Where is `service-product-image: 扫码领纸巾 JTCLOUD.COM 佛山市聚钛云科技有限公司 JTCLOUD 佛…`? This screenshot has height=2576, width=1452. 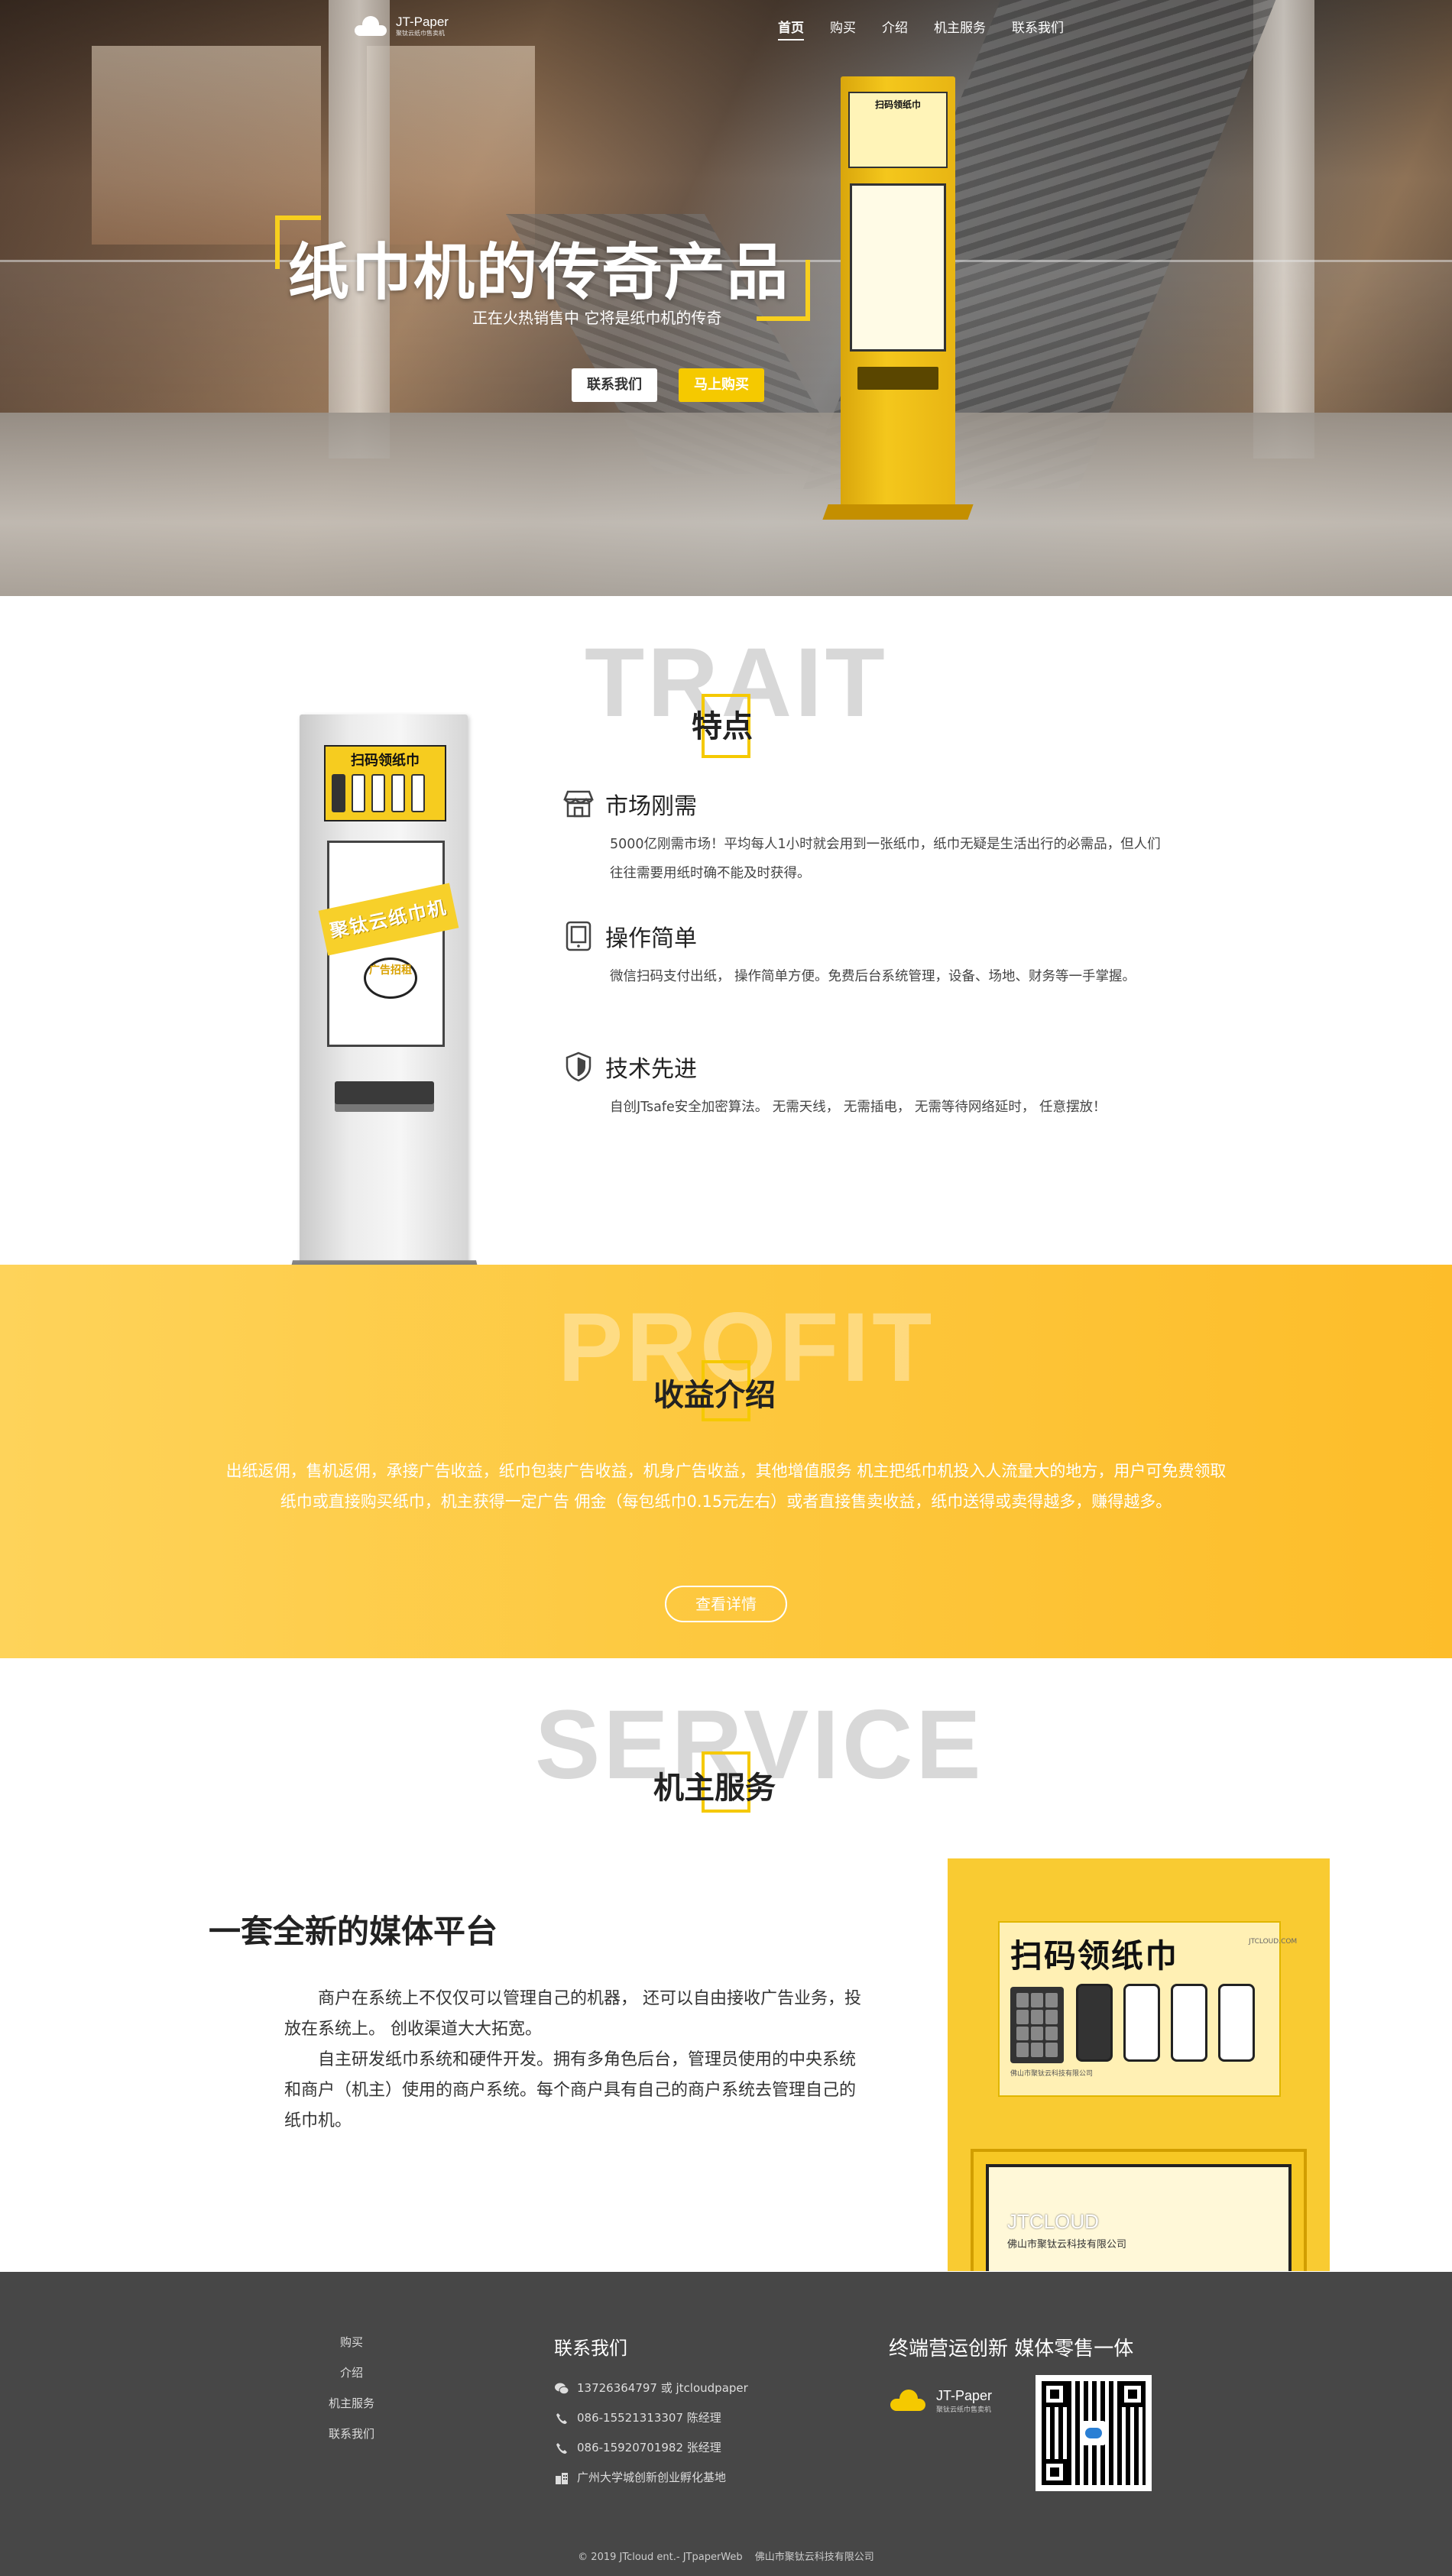 service-product-image: 扫码领纸巾 JTCLOUD.COM 佛山市聚钛云科技有限公司 JTCLOUD 佛… is located at coordinates (1139, 2065).